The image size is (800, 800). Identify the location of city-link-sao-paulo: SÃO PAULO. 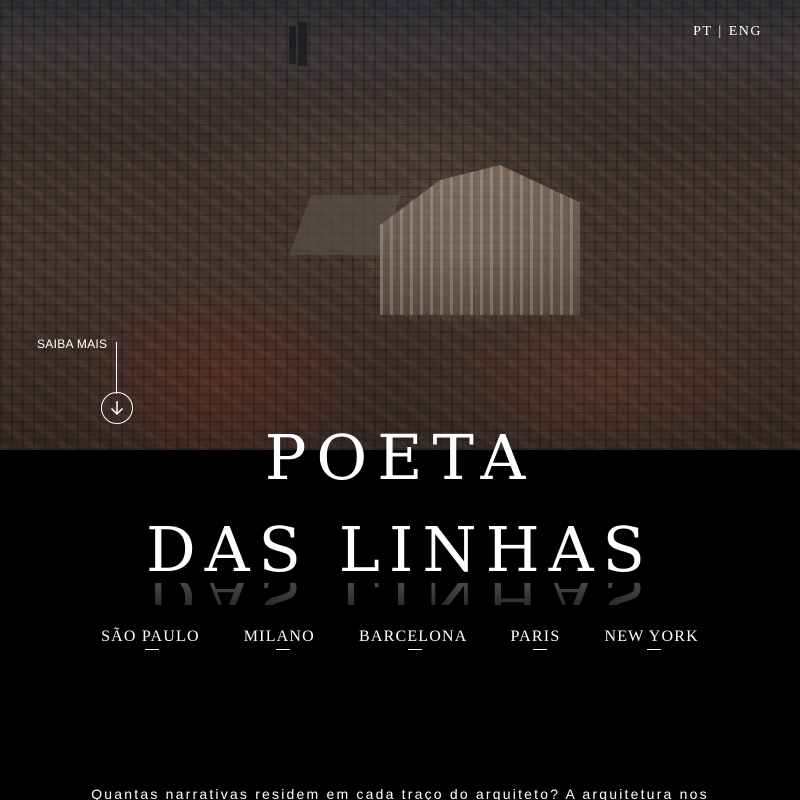
(150, 641).